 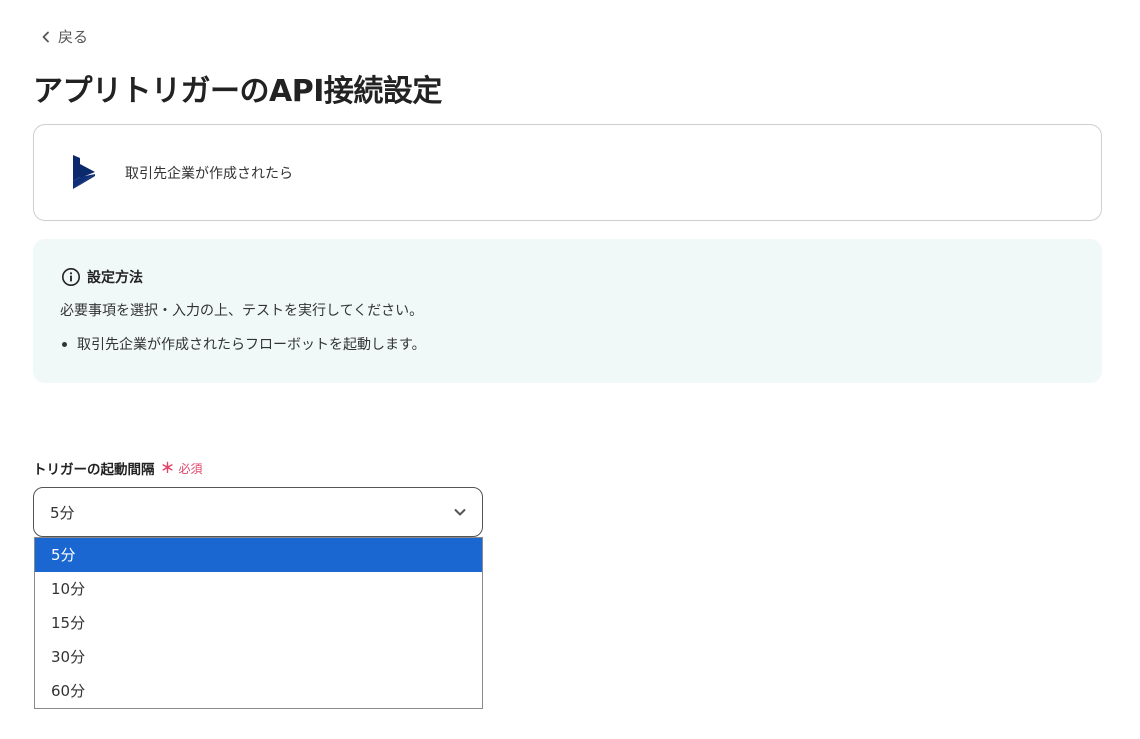 I want to click on trigger-interval-options: 5分 10分 15分 30分 60分, so click(x=258, y=623).